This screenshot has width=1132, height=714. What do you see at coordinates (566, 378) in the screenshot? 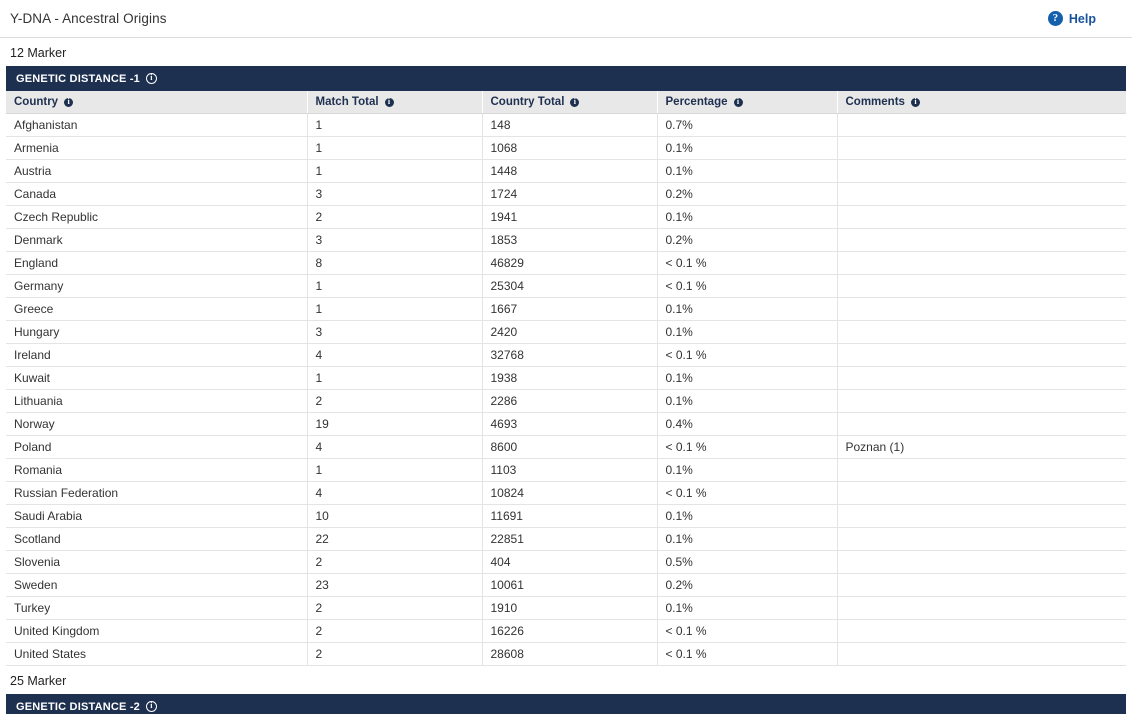
I see `table-row: Kuwait 1 1938 0.1%` at bounding box center [566, 378].